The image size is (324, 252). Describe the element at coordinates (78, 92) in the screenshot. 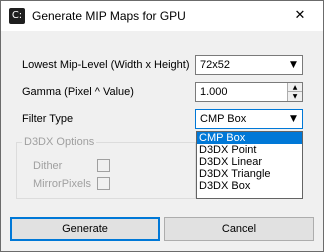

I see `gamma-label: Gamma (Pixel ^ Value)` at that location.